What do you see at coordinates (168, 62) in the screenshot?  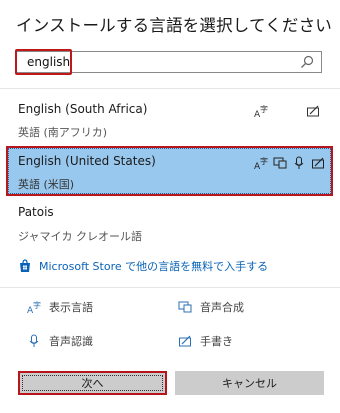 I see `search-input: english` at bounding box center [168, 62].